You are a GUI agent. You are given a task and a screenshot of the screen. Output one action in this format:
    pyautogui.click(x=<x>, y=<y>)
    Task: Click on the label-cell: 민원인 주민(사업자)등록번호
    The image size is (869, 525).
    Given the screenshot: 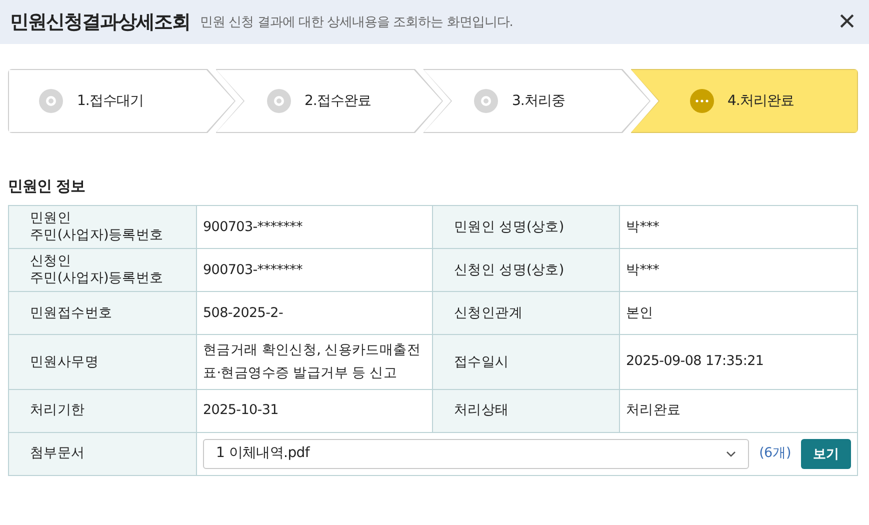 What is the action you would take?
    pyautogui.click(x=103, y=227)
    